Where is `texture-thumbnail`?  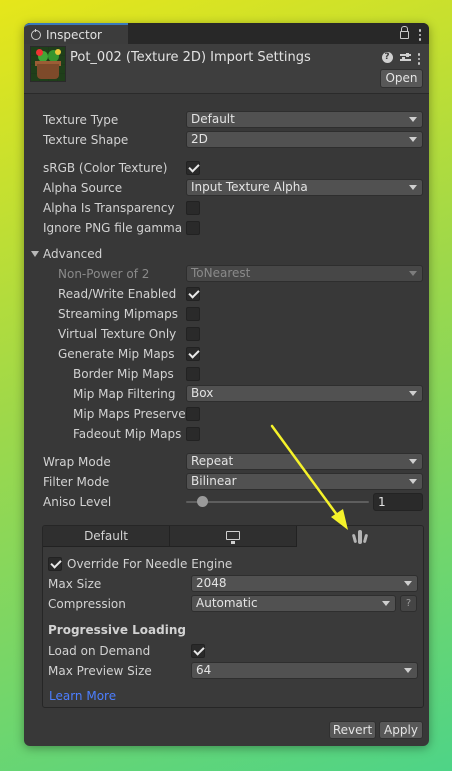
texture-thumbnail is located at coordinates (48, 64).